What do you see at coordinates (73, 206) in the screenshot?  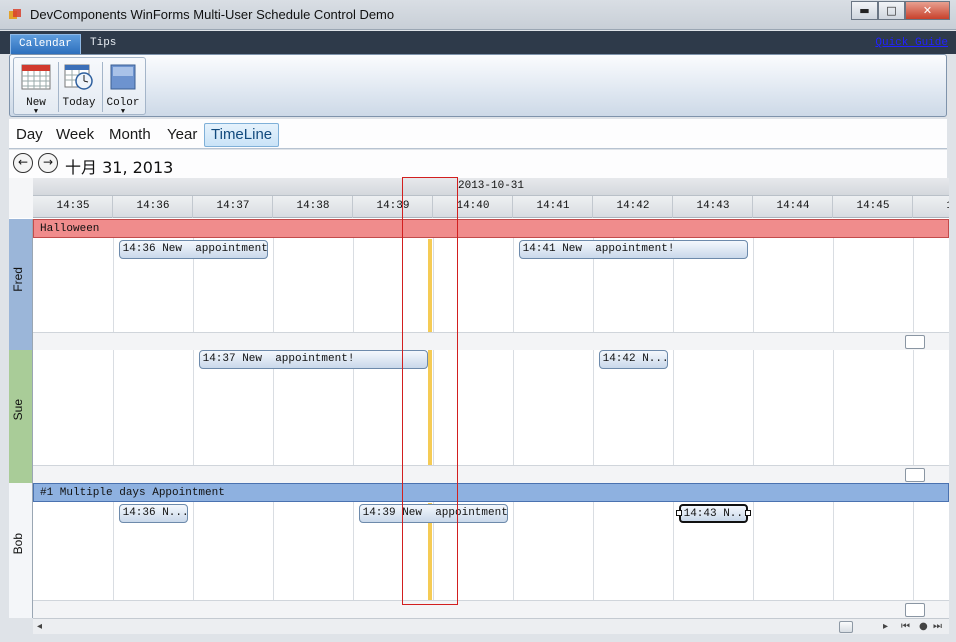 I see `time-tick: 14:35` at bounding box center [73, 206].